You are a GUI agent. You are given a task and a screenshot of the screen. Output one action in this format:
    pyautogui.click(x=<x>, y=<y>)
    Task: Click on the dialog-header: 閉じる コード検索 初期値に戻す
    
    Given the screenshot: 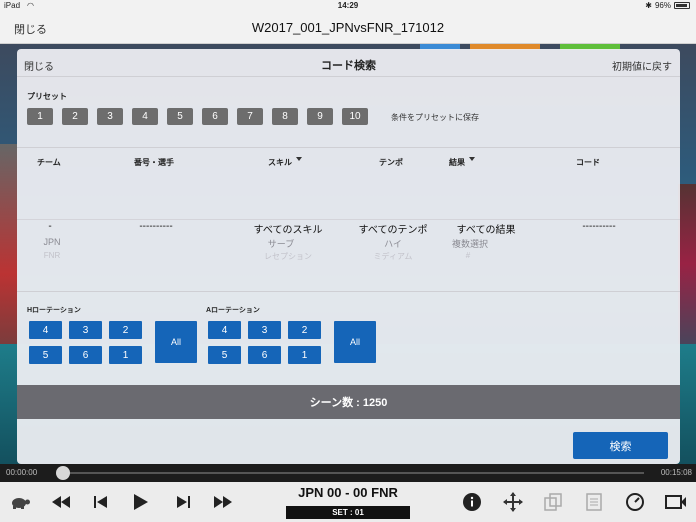 What is the action you would take?
    pyautogui.click(x=348, y=63)
    